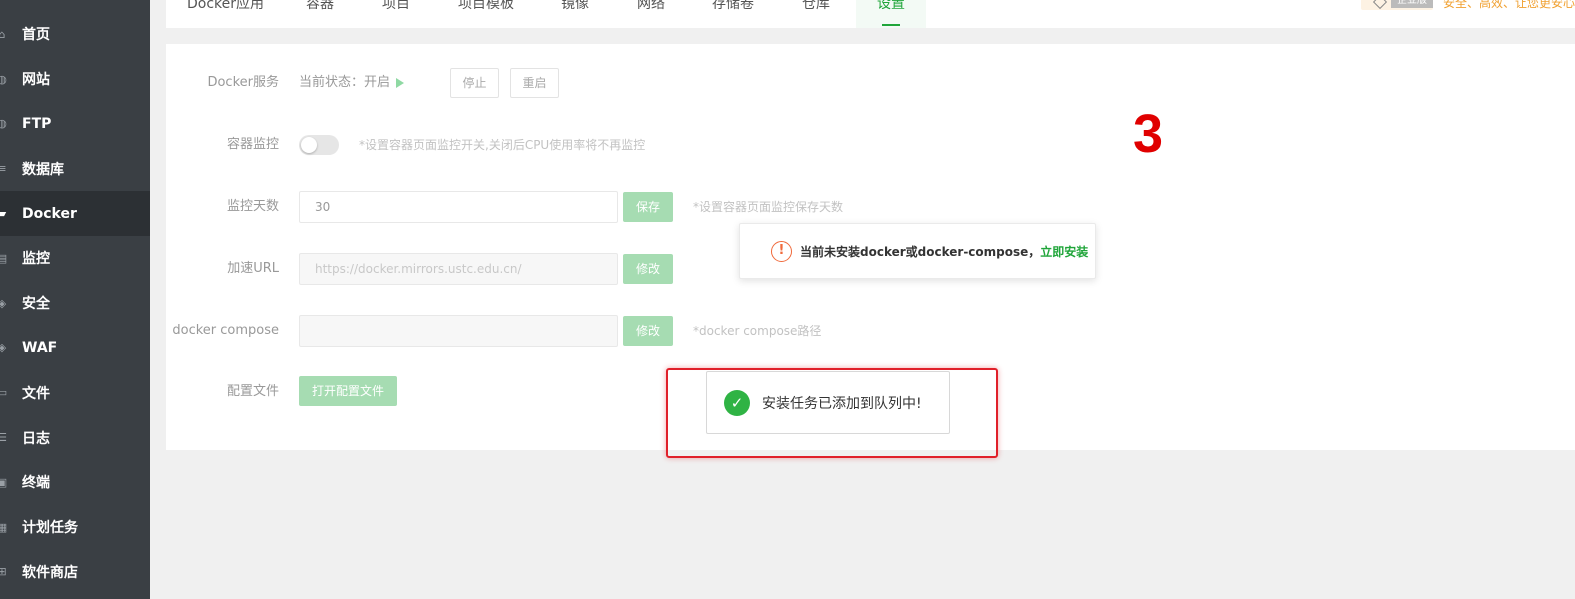 The width and height of the screenshot is (1575, 599). What do you see at coordinates (36, 438) in the screenshot?
I see `sidebar-item-label: 日志` at bounding box center [36, 438].